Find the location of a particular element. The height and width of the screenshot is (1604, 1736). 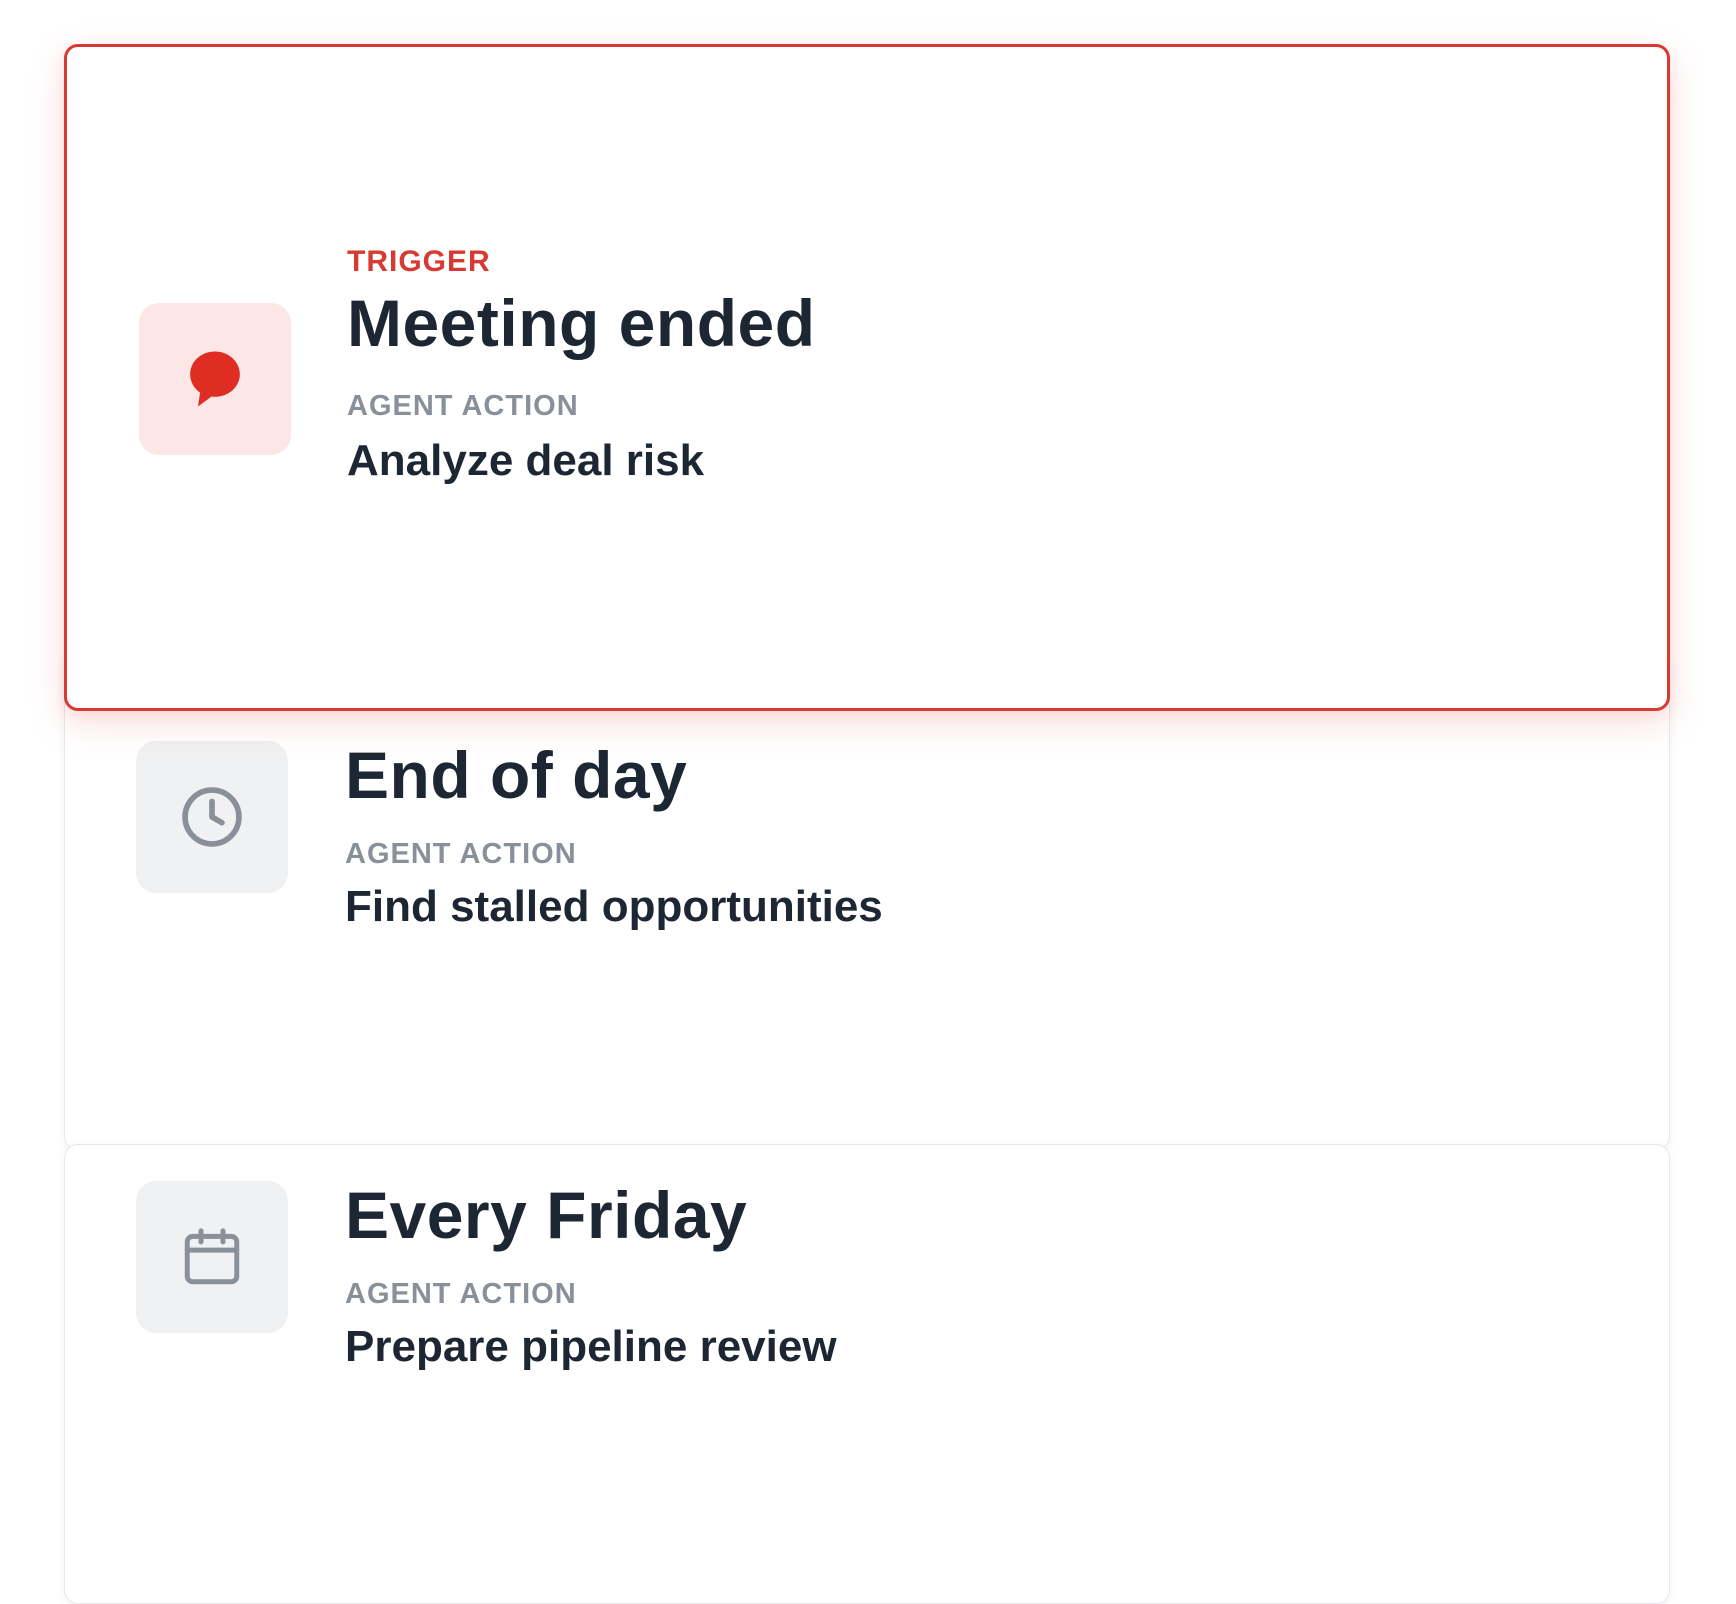

chat-icon-box is located at coordinates (215, 379).